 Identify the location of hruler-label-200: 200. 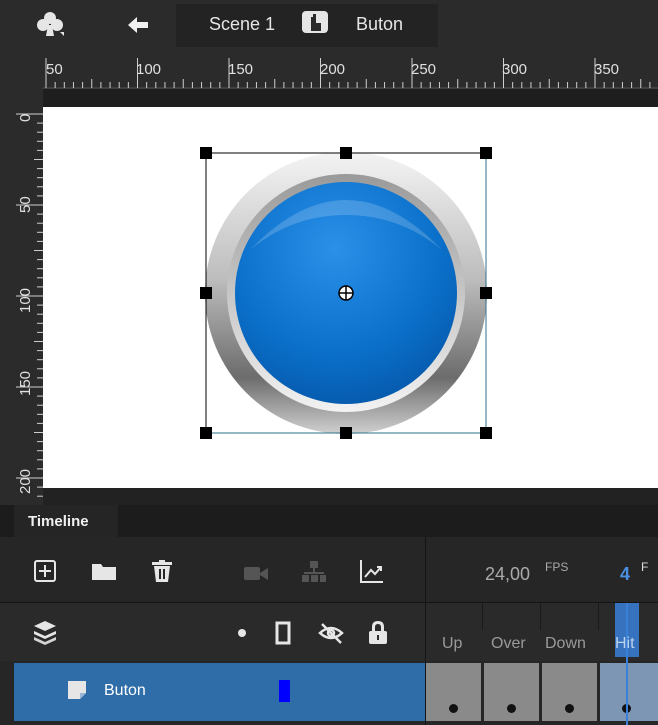
(332, 69).